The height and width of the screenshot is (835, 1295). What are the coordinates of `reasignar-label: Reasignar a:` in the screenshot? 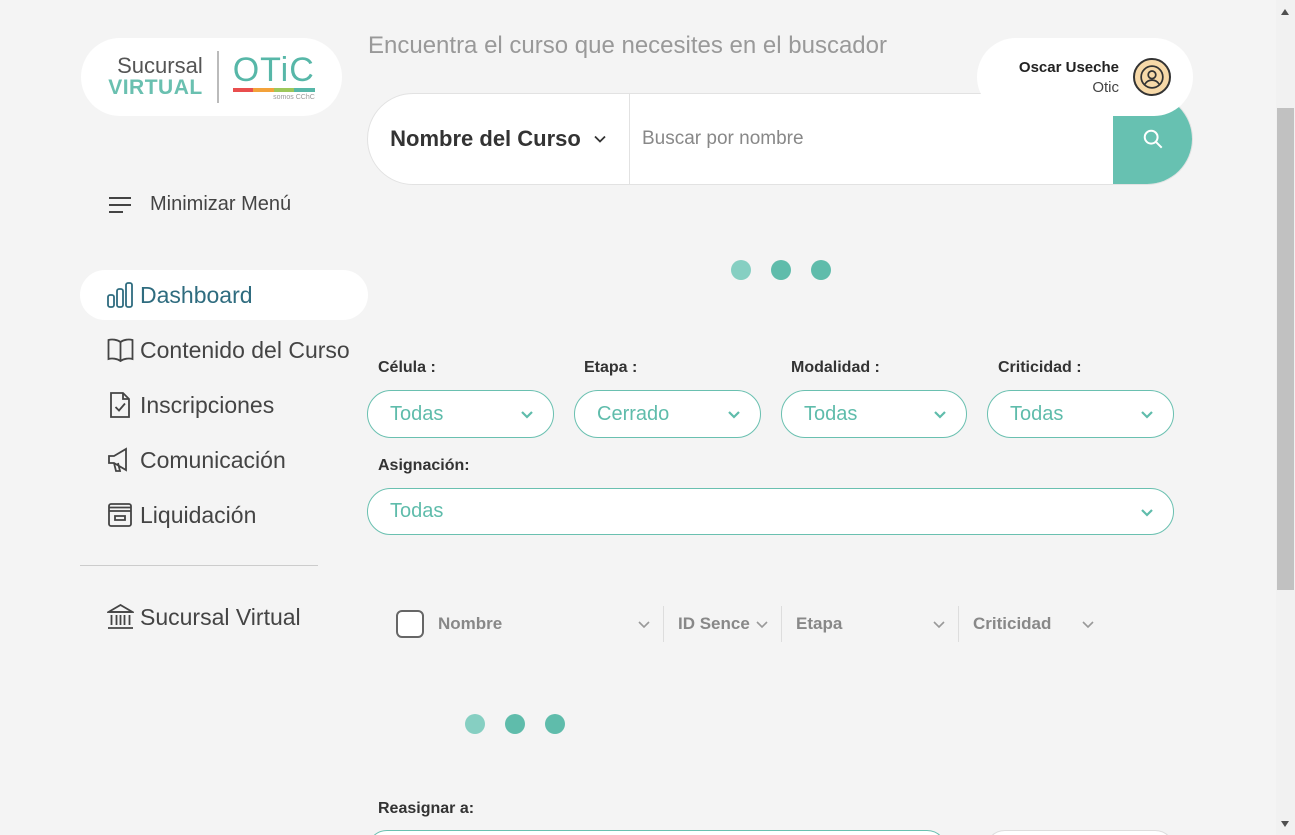 It's located at (426, 808).